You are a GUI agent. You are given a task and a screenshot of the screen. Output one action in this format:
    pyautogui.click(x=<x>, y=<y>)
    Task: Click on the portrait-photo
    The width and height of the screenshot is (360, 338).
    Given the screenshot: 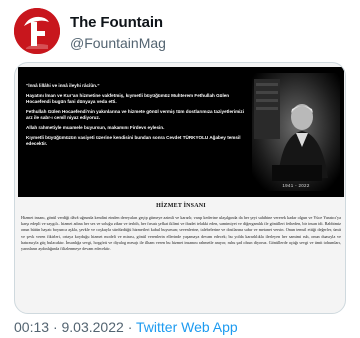 What is the action you would take?
    pyautogui.click(x=296, y=132)
    